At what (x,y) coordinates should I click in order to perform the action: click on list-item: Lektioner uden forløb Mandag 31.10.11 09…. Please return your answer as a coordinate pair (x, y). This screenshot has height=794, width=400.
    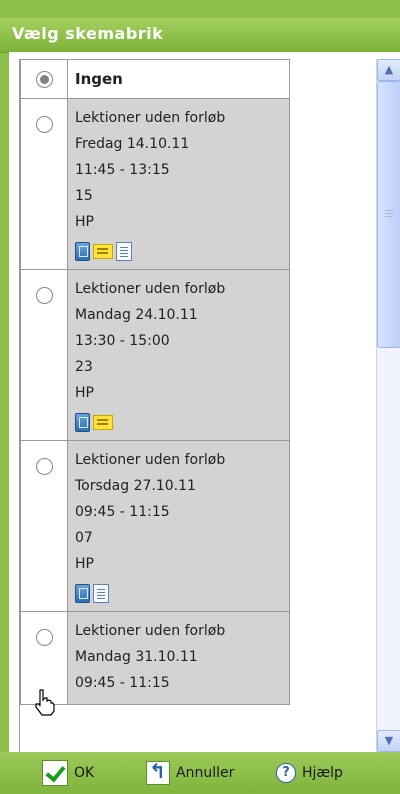
    Looking at the image, I should click on (155, 658).